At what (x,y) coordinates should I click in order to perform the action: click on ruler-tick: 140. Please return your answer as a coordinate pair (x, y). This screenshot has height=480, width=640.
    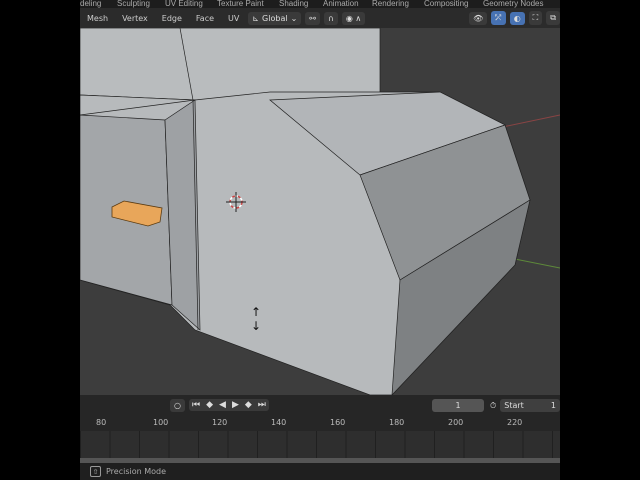
    Looking at the image, I should click on (279, 422).